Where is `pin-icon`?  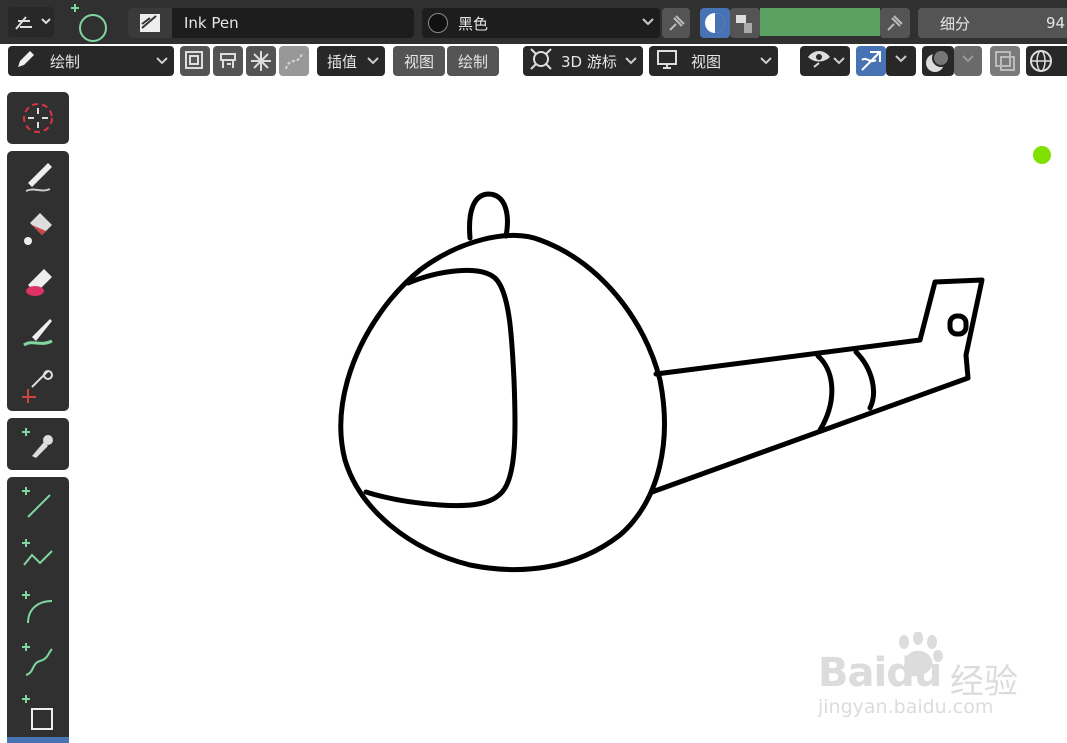 pin-icon is located at coordinates (676, 23).